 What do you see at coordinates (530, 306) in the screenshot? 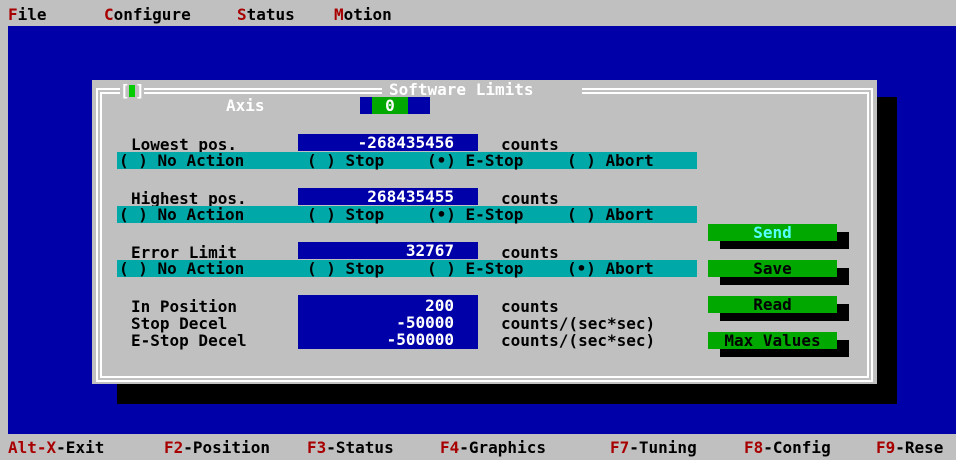
I see `in-position-unit: counts` at bounding box center [530, 306].